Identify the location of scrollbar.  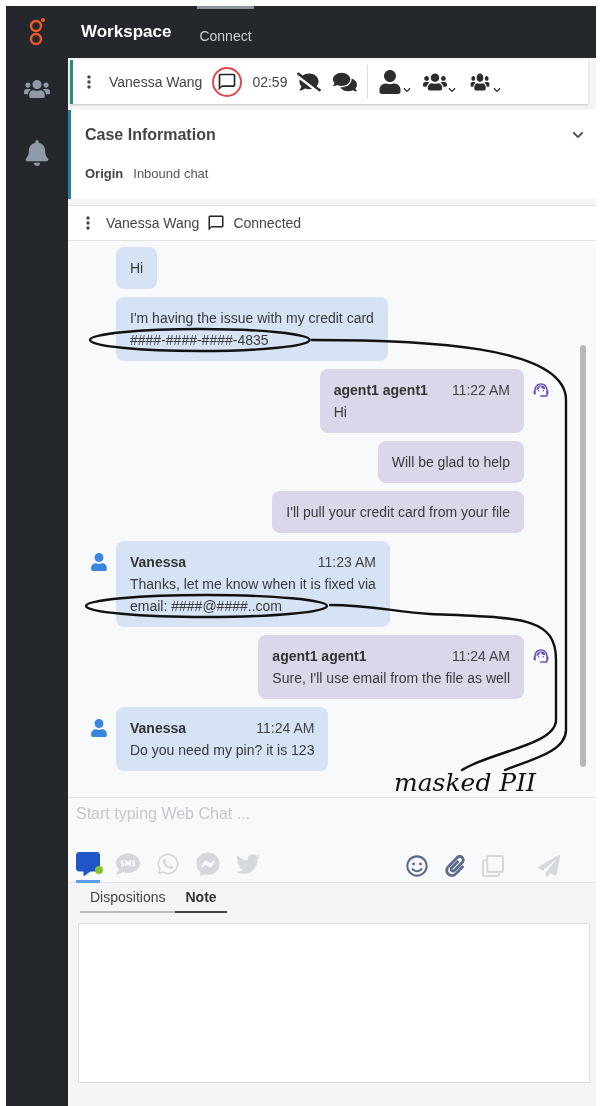
(583, 556).